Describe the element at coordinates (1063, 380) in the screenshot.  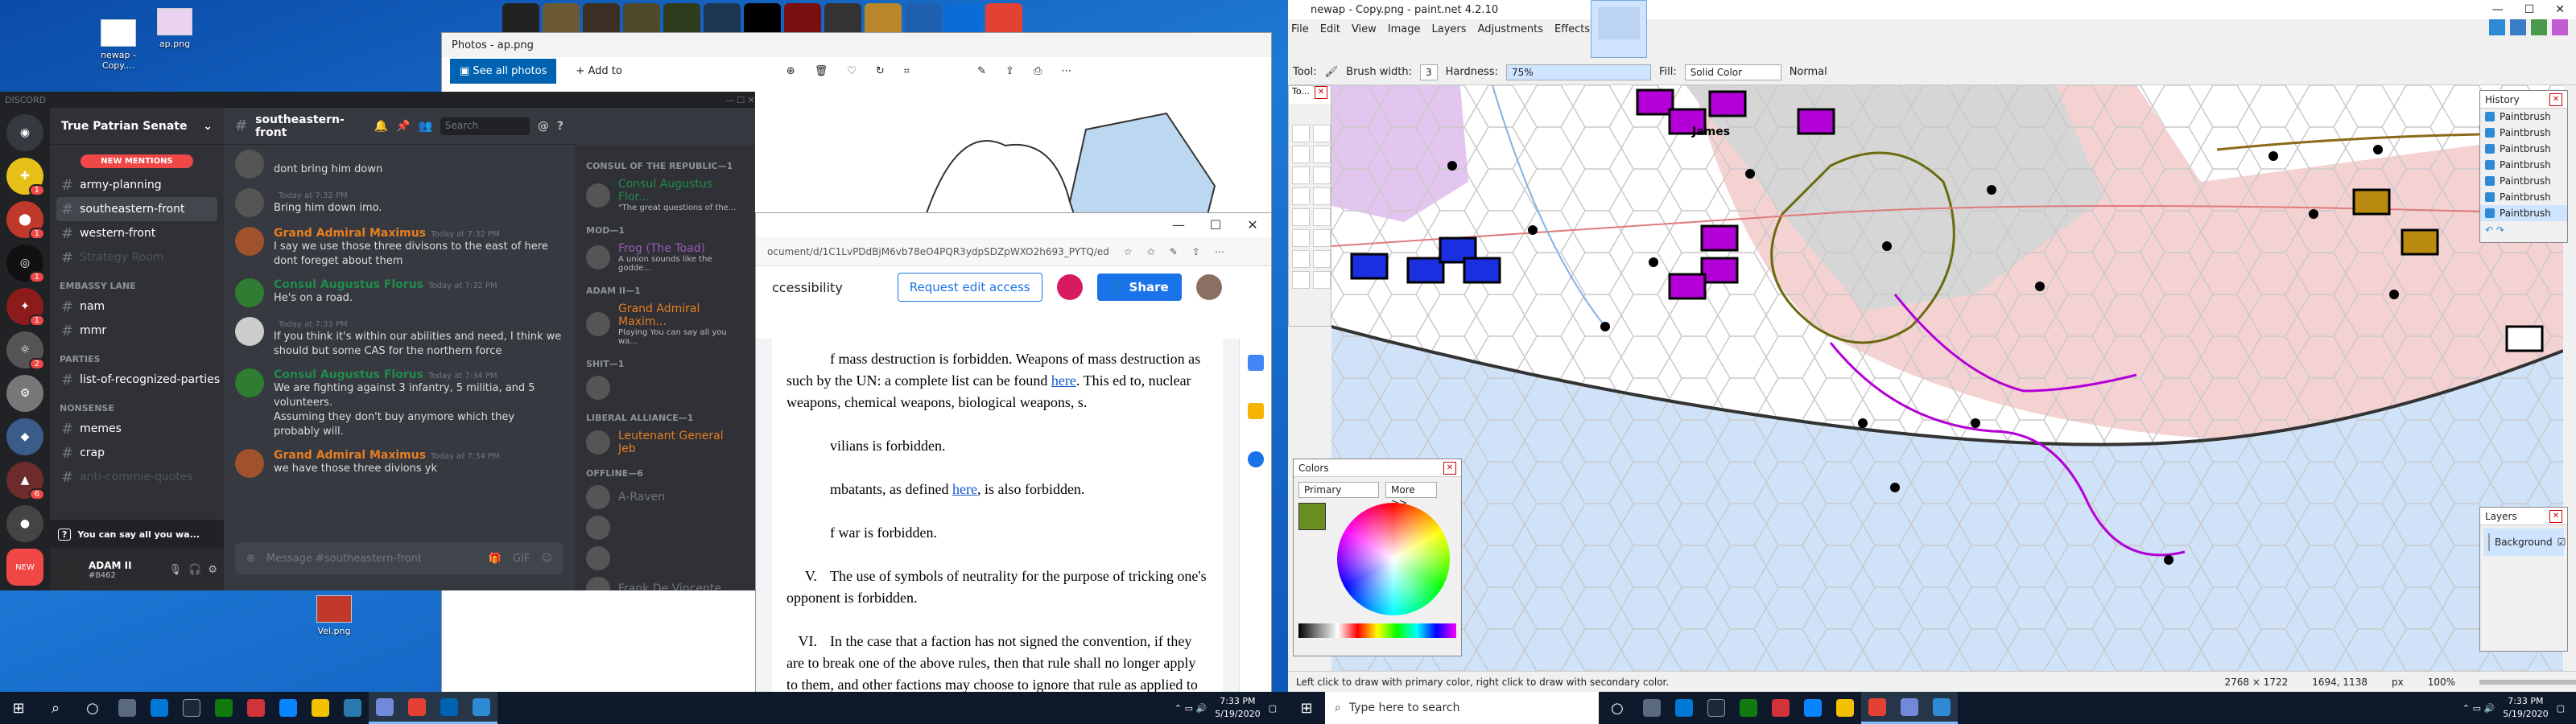
I see `document-link: here` at that location.